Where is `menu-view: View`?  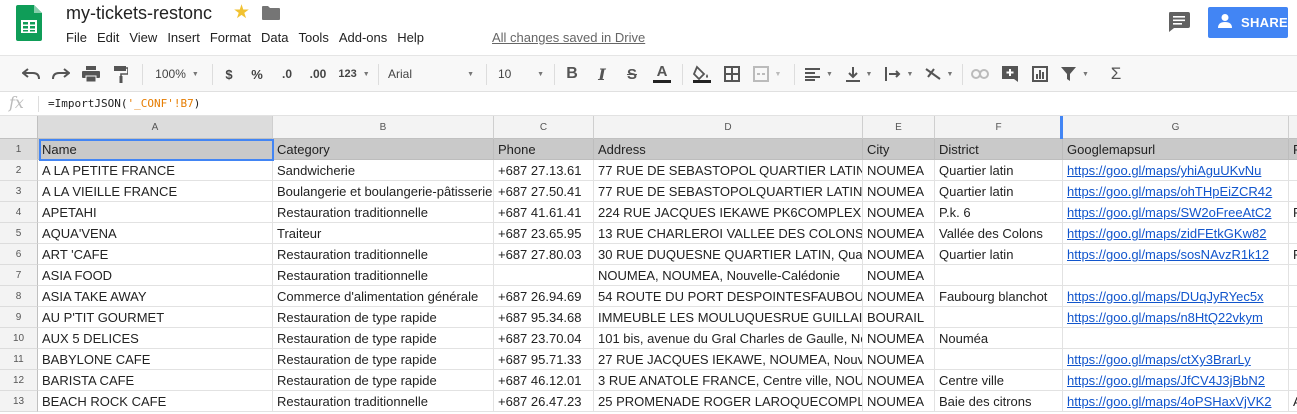
menu-view: View is located at coordinates (148, 37).